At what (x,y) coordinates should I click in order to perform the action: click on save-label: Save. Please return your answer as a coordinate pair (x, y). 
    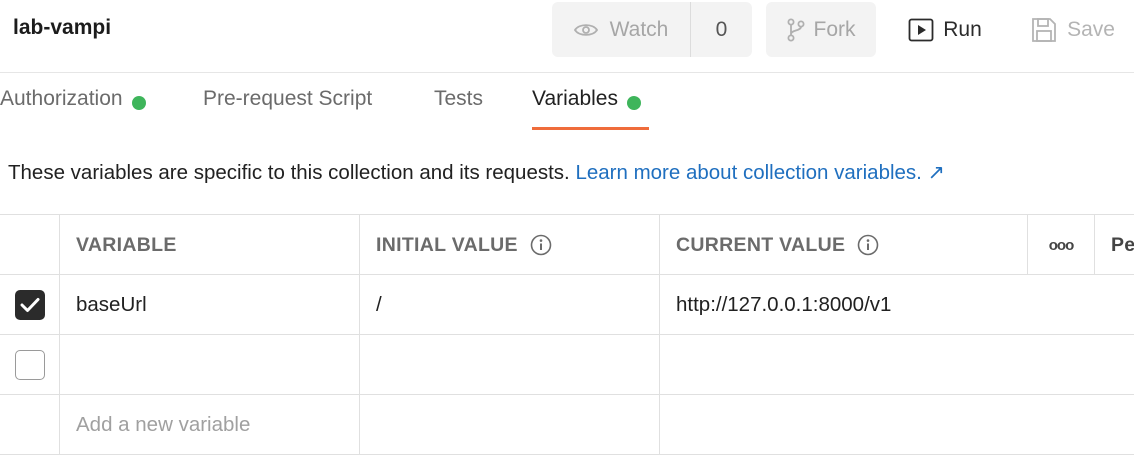
    Looking at the image, I should click on (1091, 29).